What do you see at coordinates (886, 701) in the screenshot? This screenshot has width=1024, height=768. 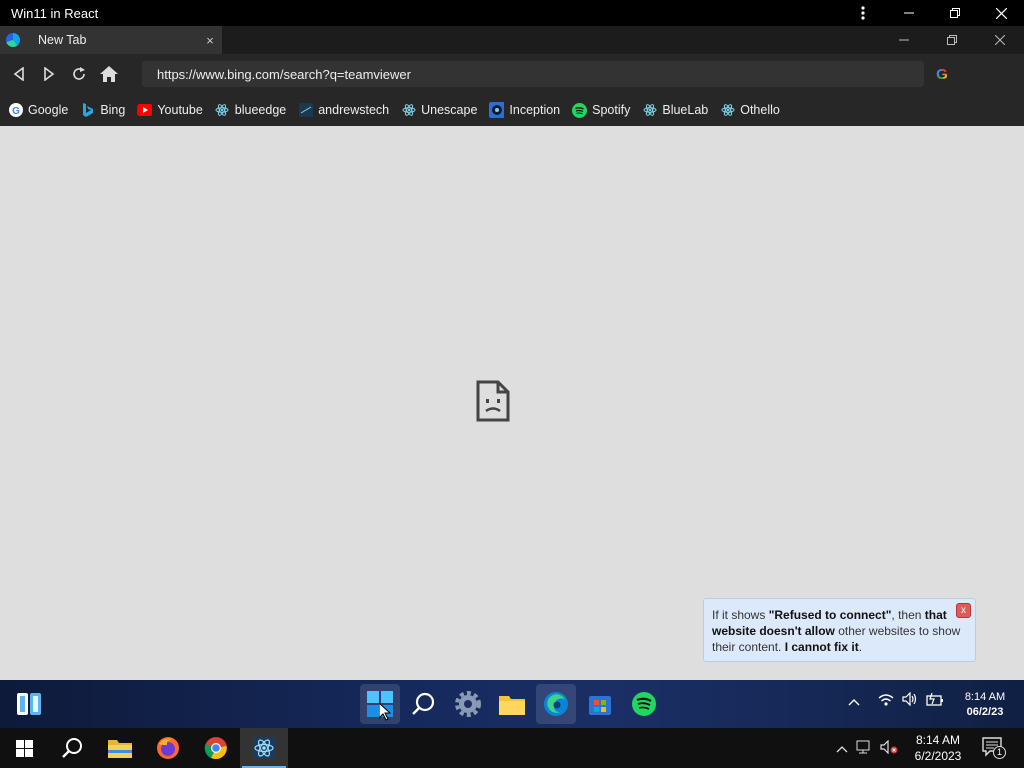 I see `wifi-icon` at bounding box center [886, 701].